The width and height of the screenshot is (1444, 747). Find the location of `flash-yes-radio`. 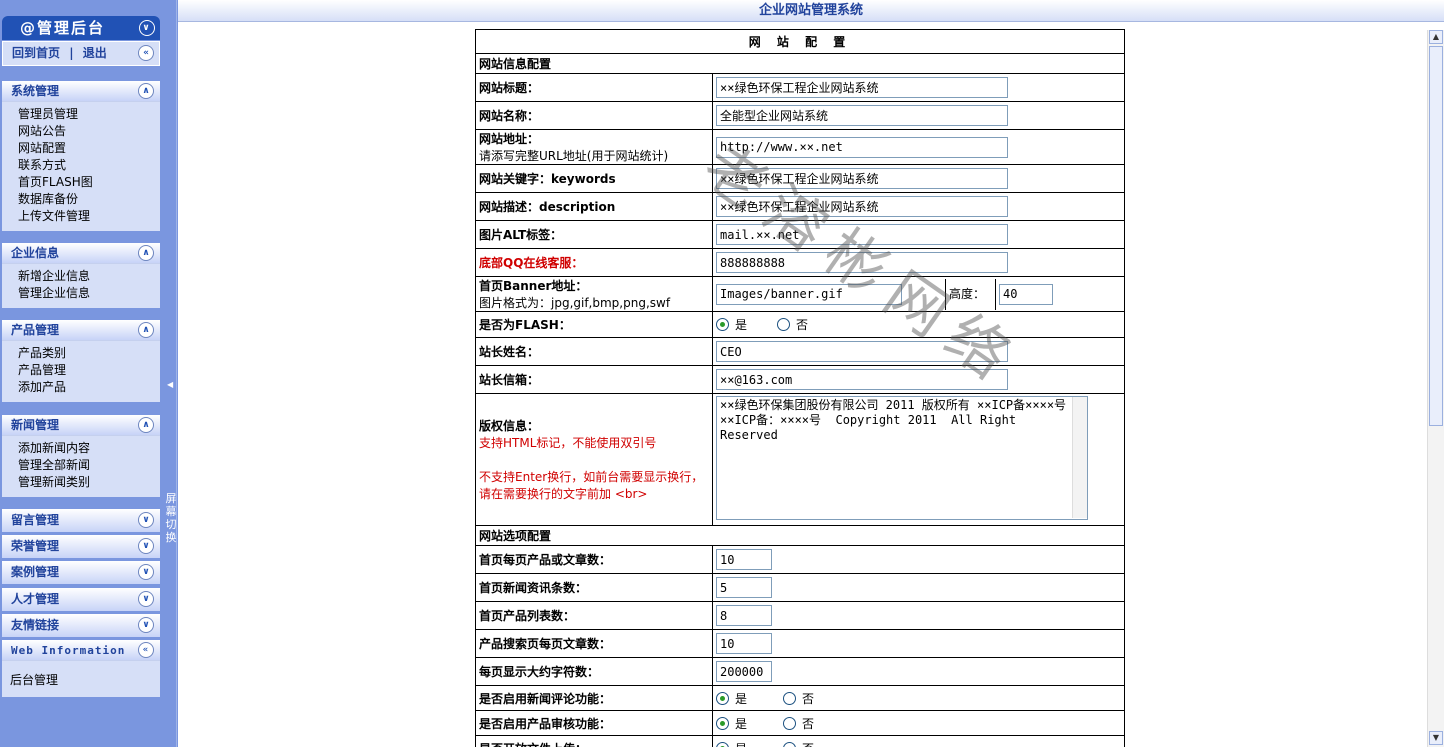

flash-yes-radio is located at coordinates (722, 324).